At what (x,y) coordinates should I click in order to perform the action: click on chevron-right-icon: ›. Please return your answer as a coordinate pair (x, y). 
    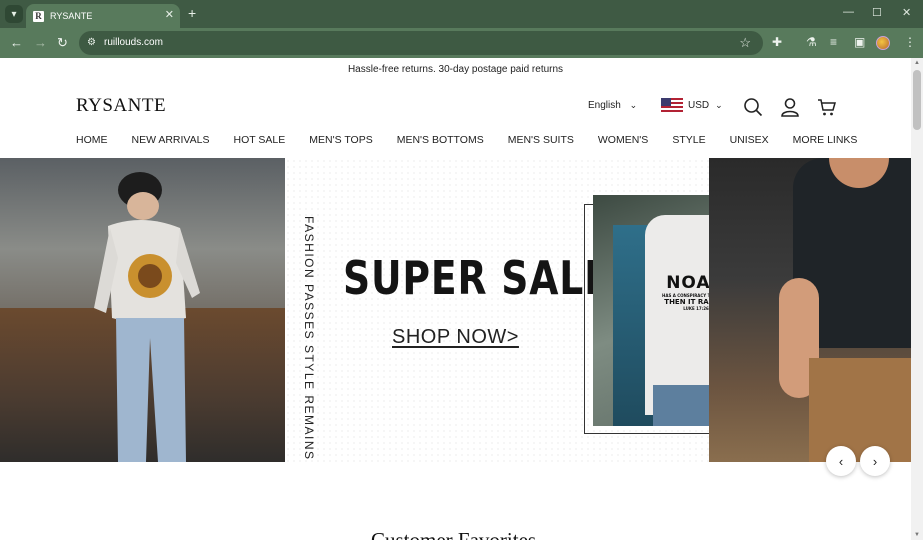
    Looking at the image, I should click on (875, 461).